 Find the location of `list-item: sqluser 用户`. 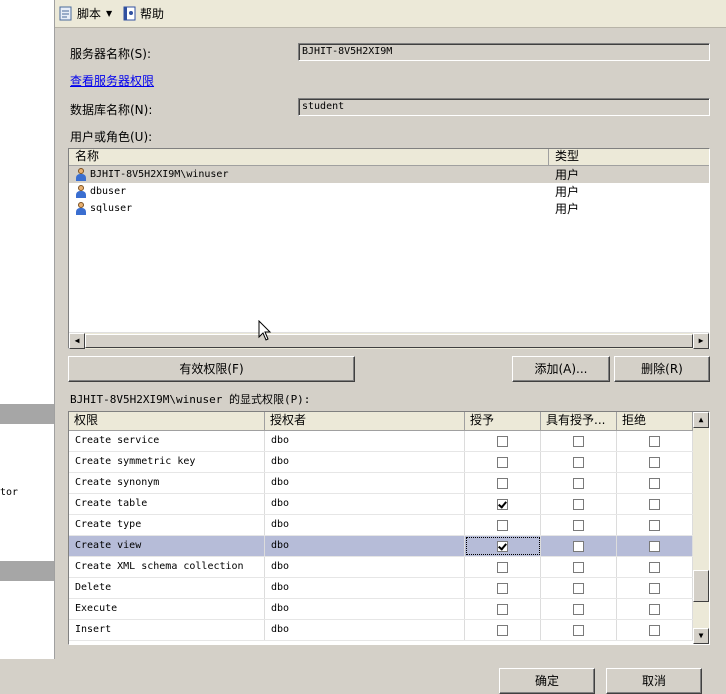

list-item: sqluser 用户 is located at coordinates (389, 208).